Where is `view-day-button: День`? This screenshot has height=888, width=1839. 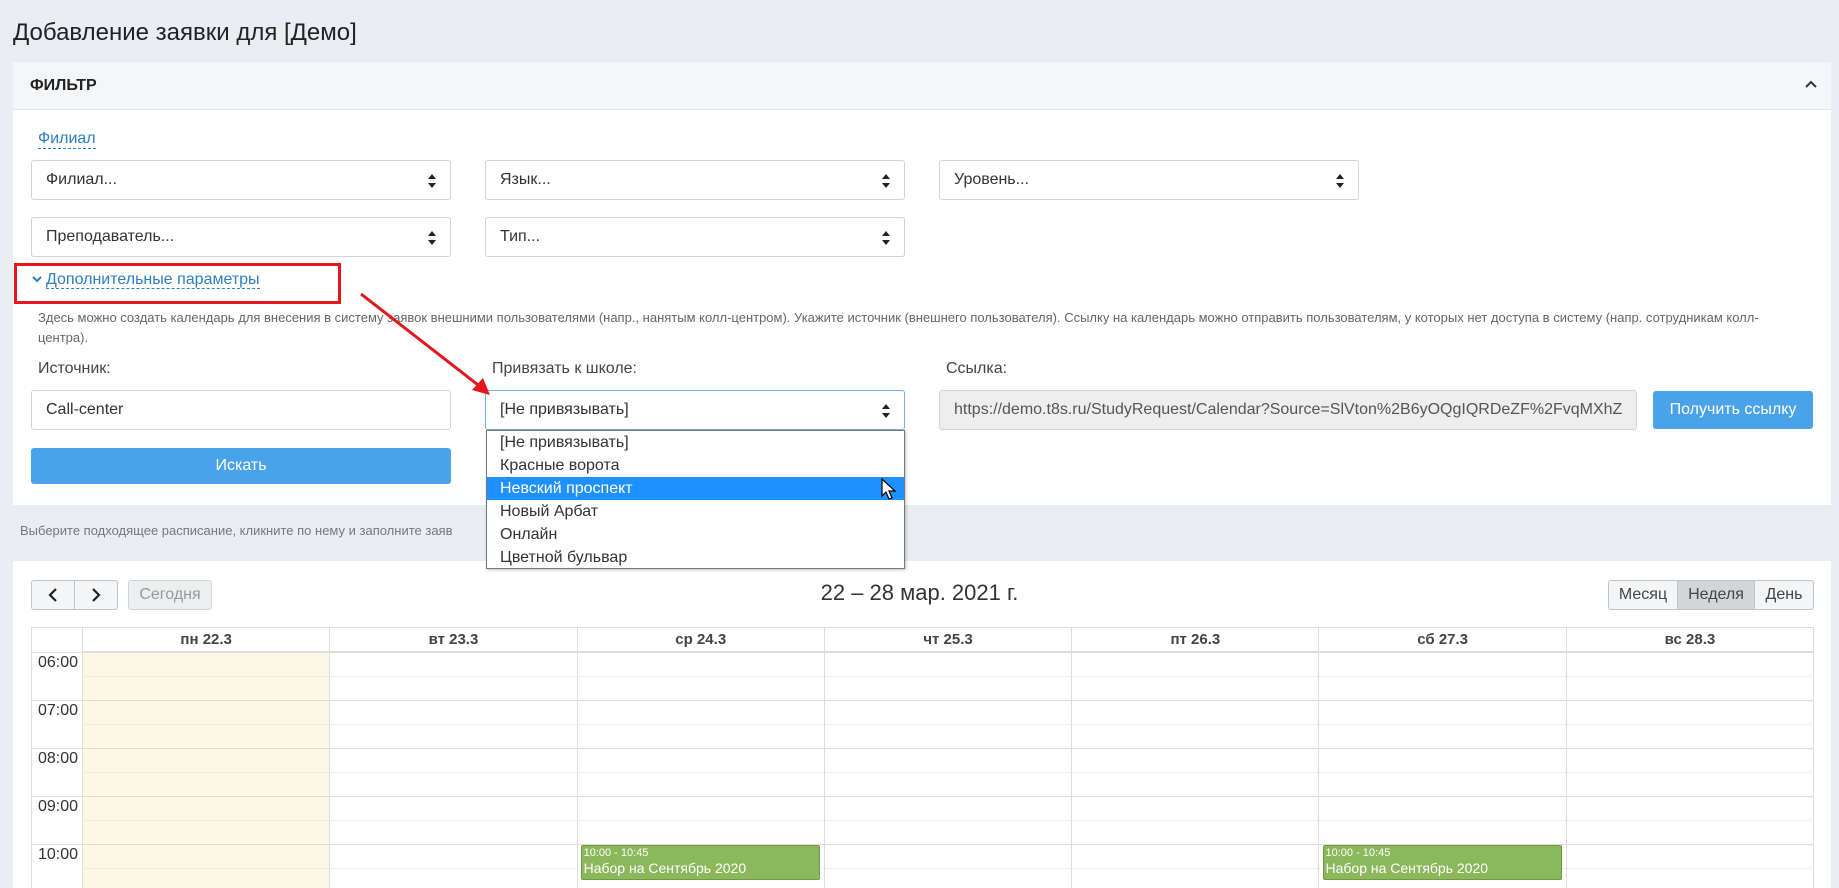
view-day-button: День is located at coordinates (1784, 595).